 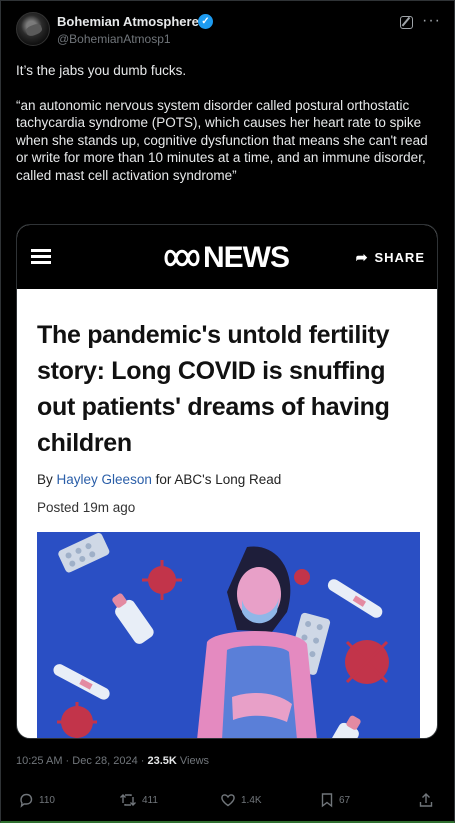 I want to click on share-label: SHARE, so click(x=399, y=257).